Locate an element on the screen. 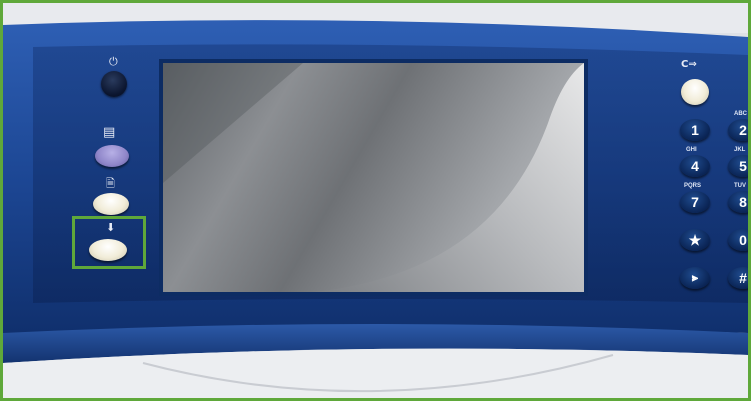  keypad-key: 2 is located at coordinates (738, 130).